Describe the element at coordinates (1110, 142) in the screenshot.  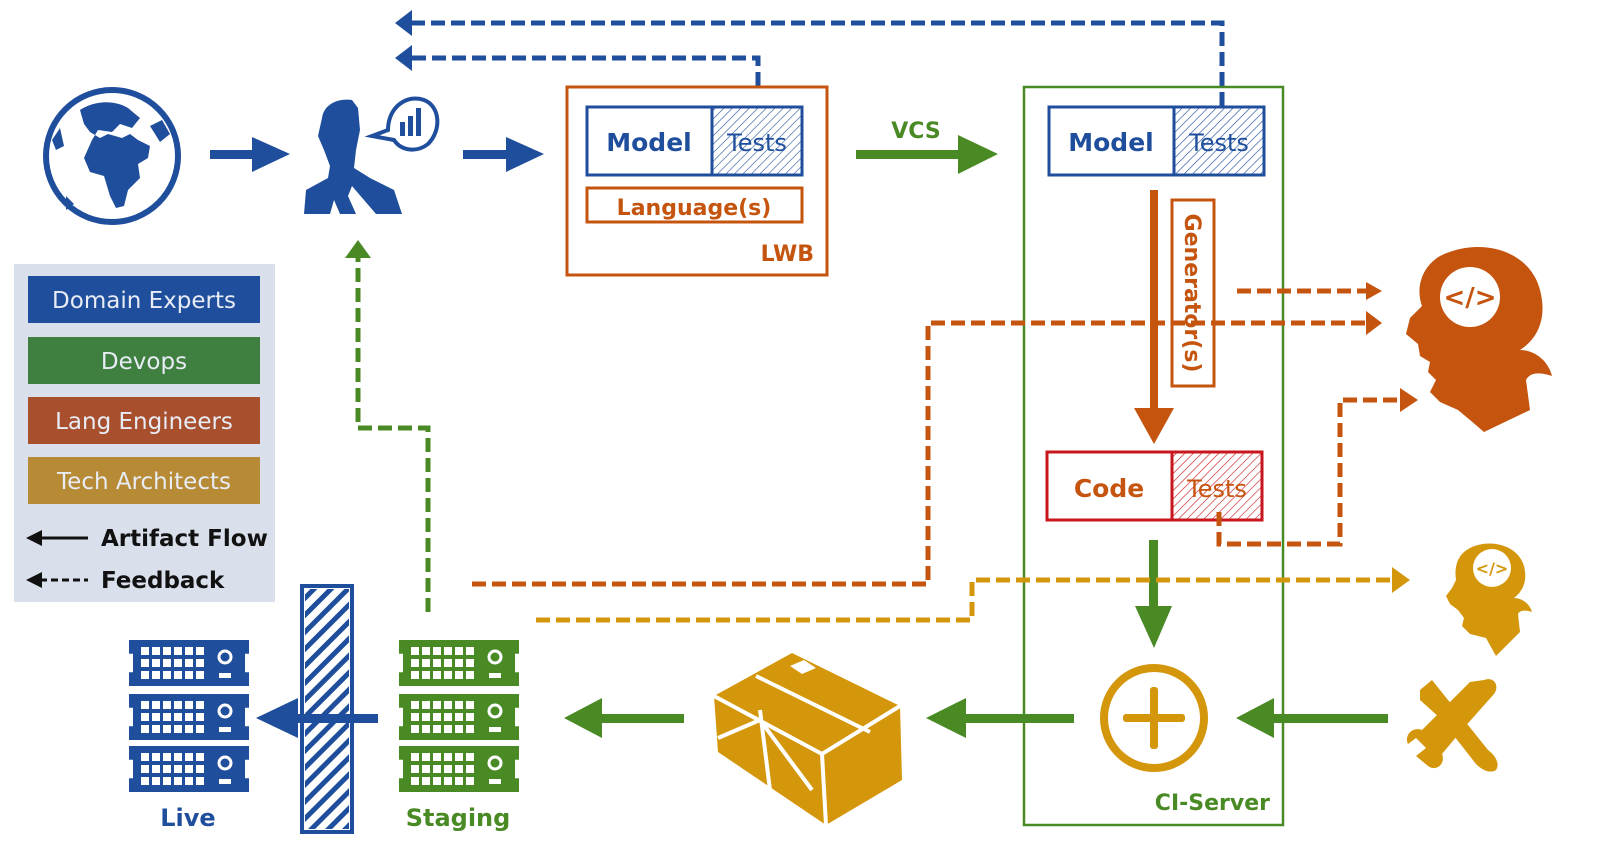
I see `ci-model-label: Model` at that location.